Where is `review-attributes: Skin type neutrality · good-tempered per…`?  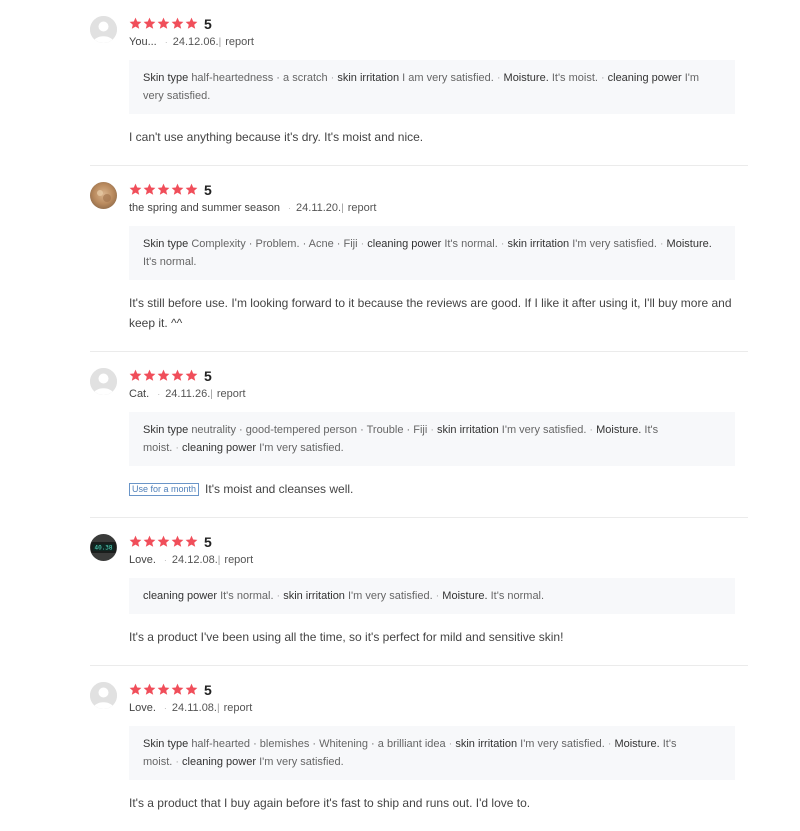 review-attributes: Skin type neutrality · good-tempered per… is located at coordinates (432, 439).